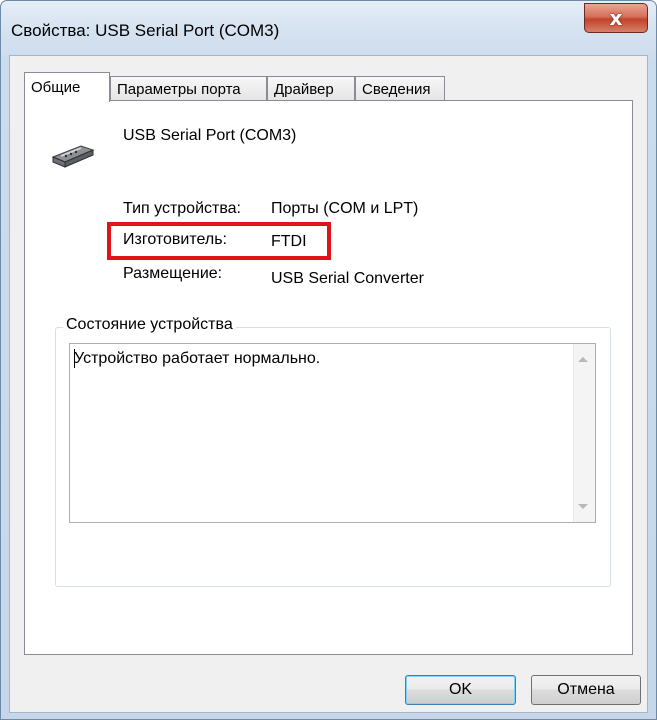 The image size is (657, 720). Describe the element at coordinates (347, 278) in the screenshot. I see `location-value: USB Serial Converter` at that location.